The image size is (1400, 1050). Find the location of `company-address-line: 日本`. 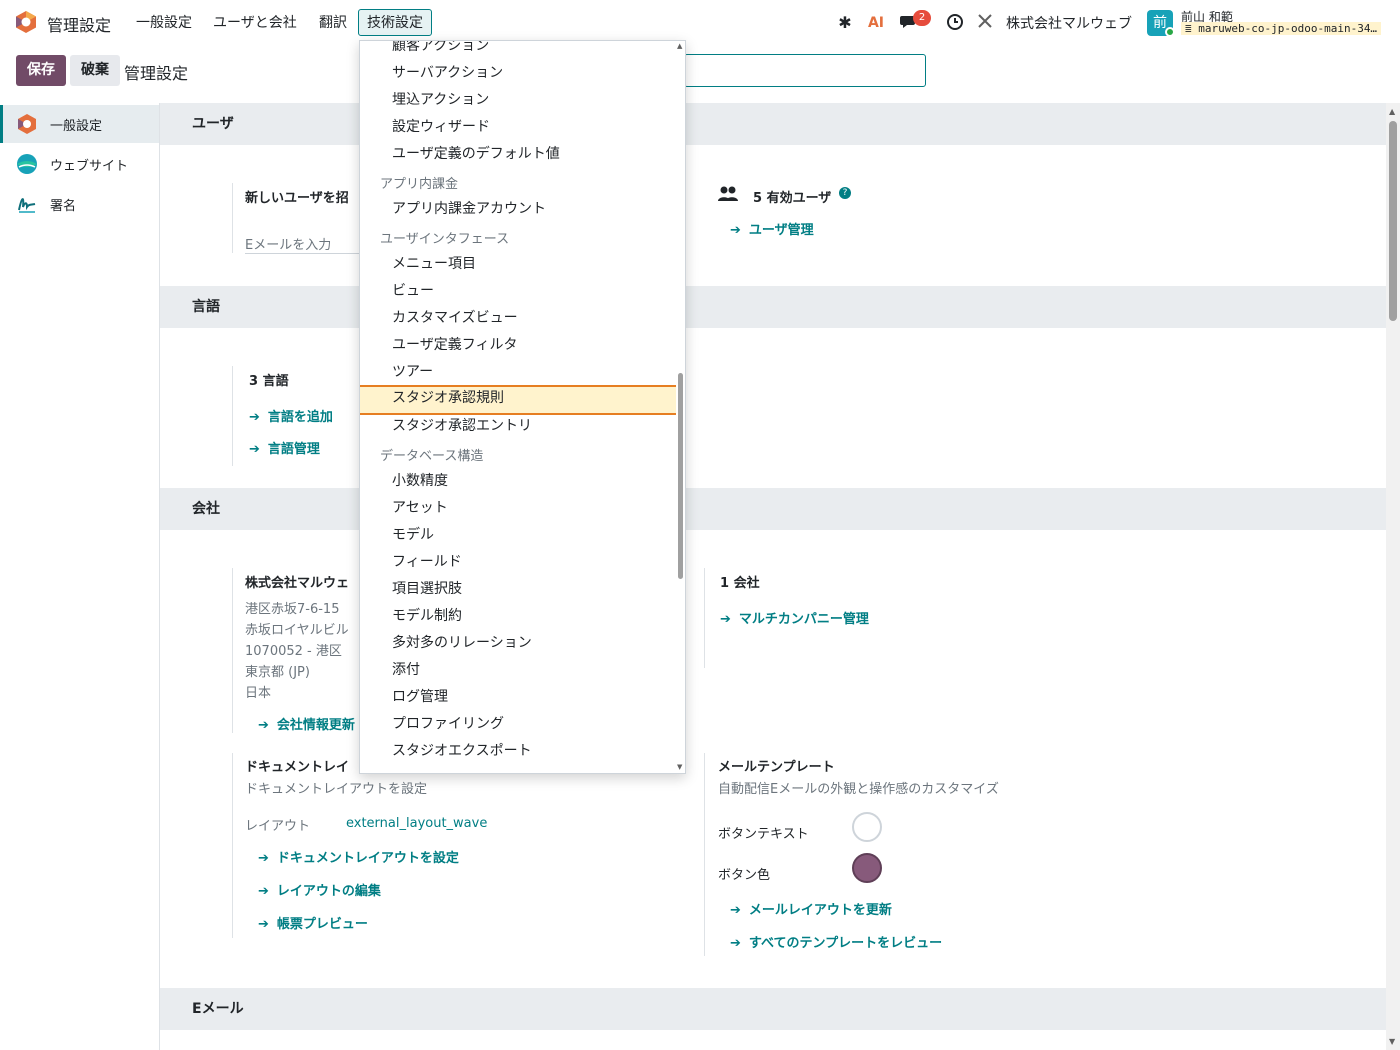

company-address-line: 日本 is located at coordinates (258, 693).